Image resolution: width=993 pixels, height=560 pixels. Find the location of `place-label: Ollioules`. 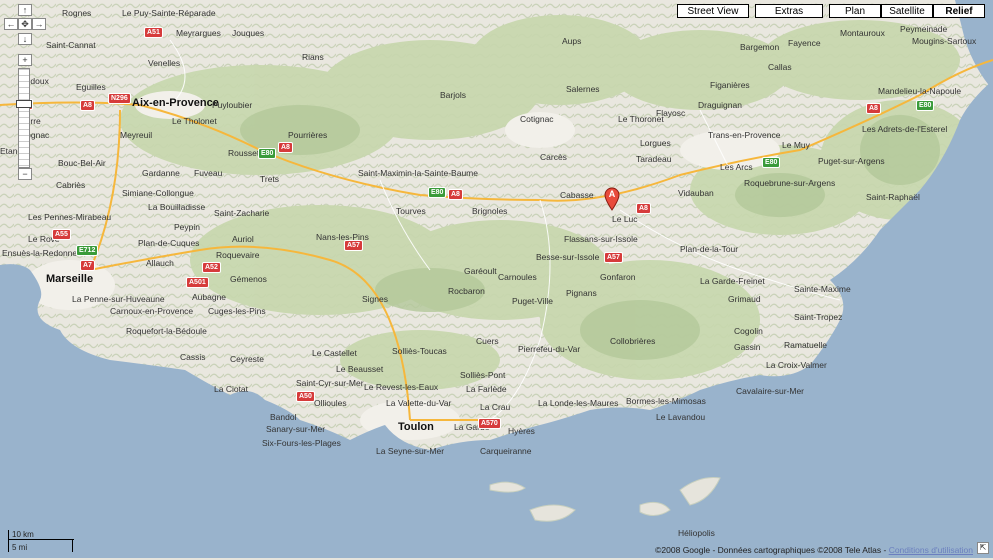

place-label: Ollioules is located at coordinates (330, 403).